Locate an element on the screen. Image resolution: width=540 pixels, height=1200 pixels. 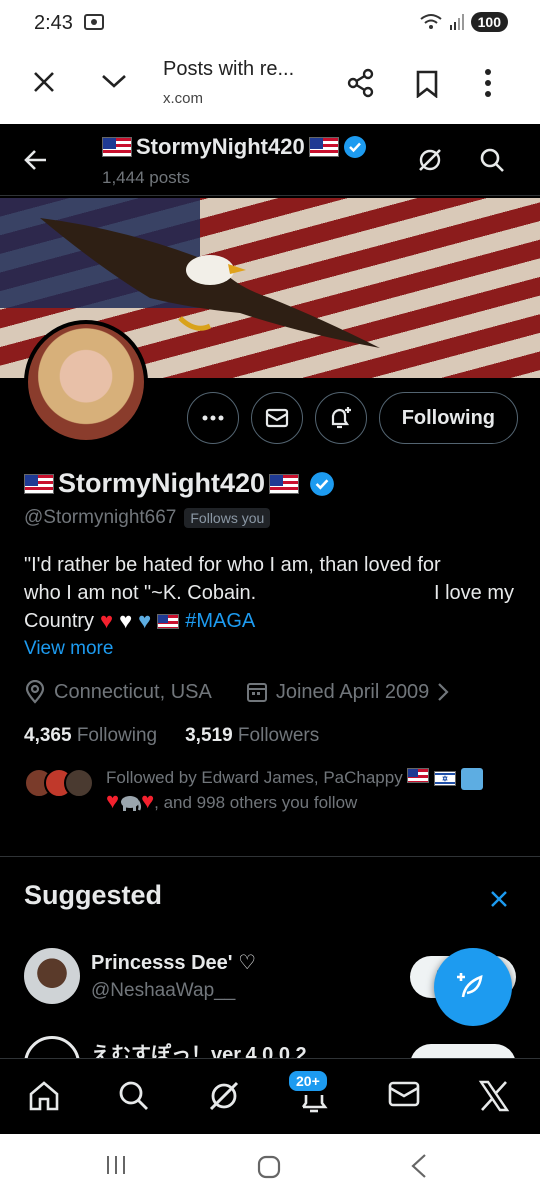
page-url: x.com is located at coordinates (183, 98).